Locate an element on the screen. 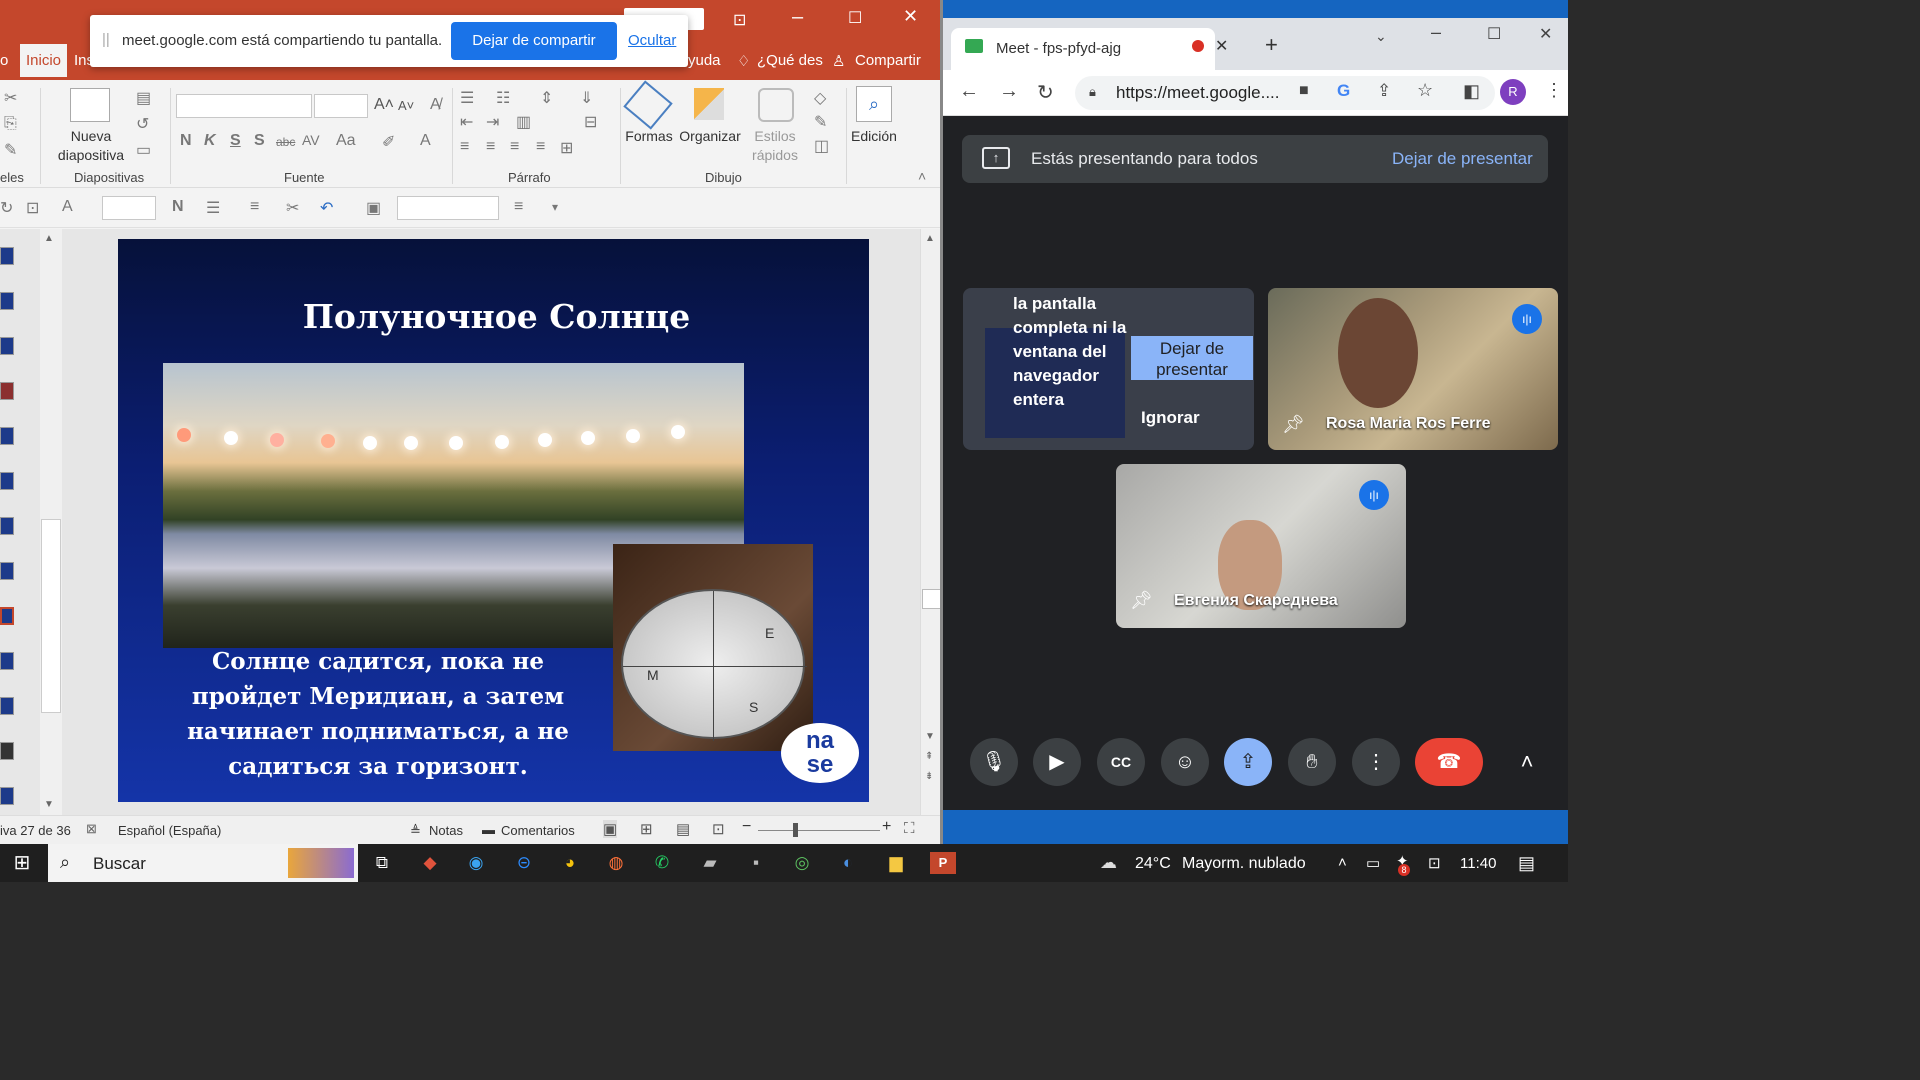 This screenshot has height=1080, width=1920. maximize-button: ☐ is located at coordinates (855, 18).